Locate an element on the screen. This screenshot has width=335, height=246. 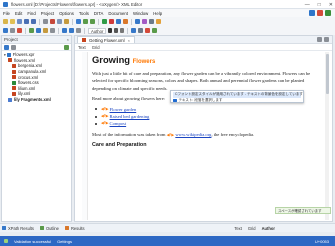
view-tab-grid: Grid is located at coordinates (252, 228).